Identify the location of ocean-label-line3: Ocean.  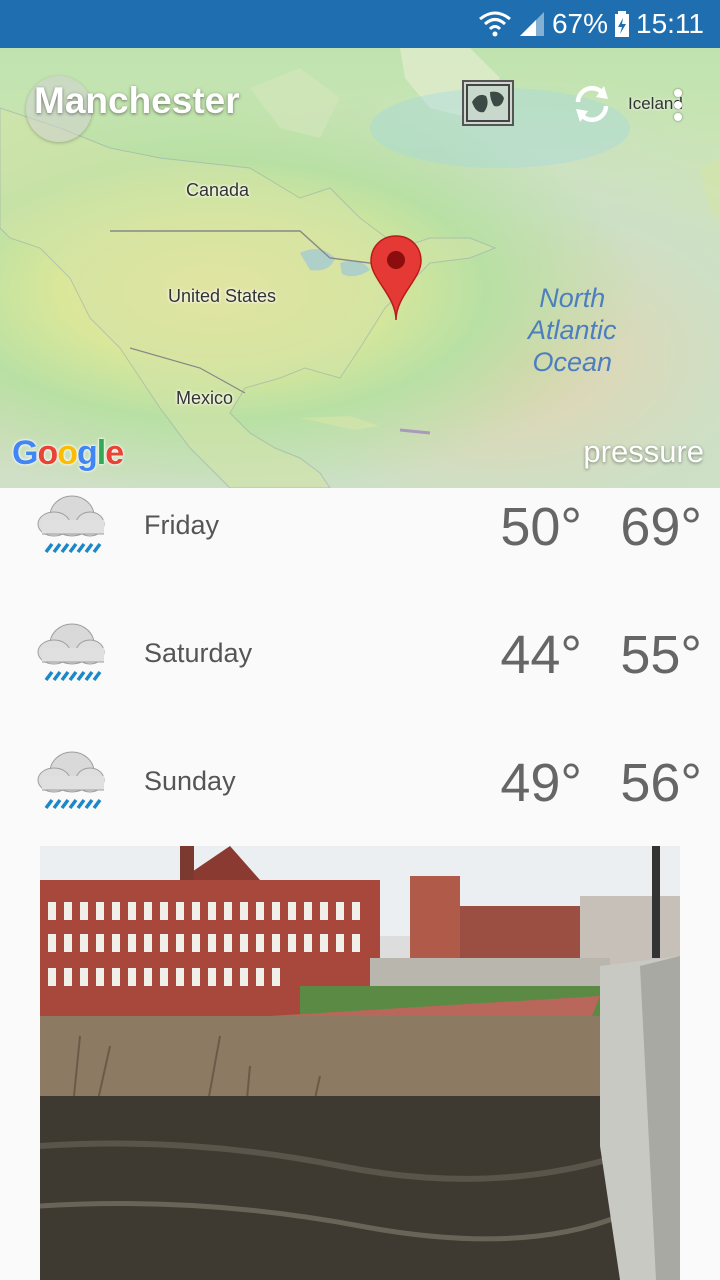
(572, 362).